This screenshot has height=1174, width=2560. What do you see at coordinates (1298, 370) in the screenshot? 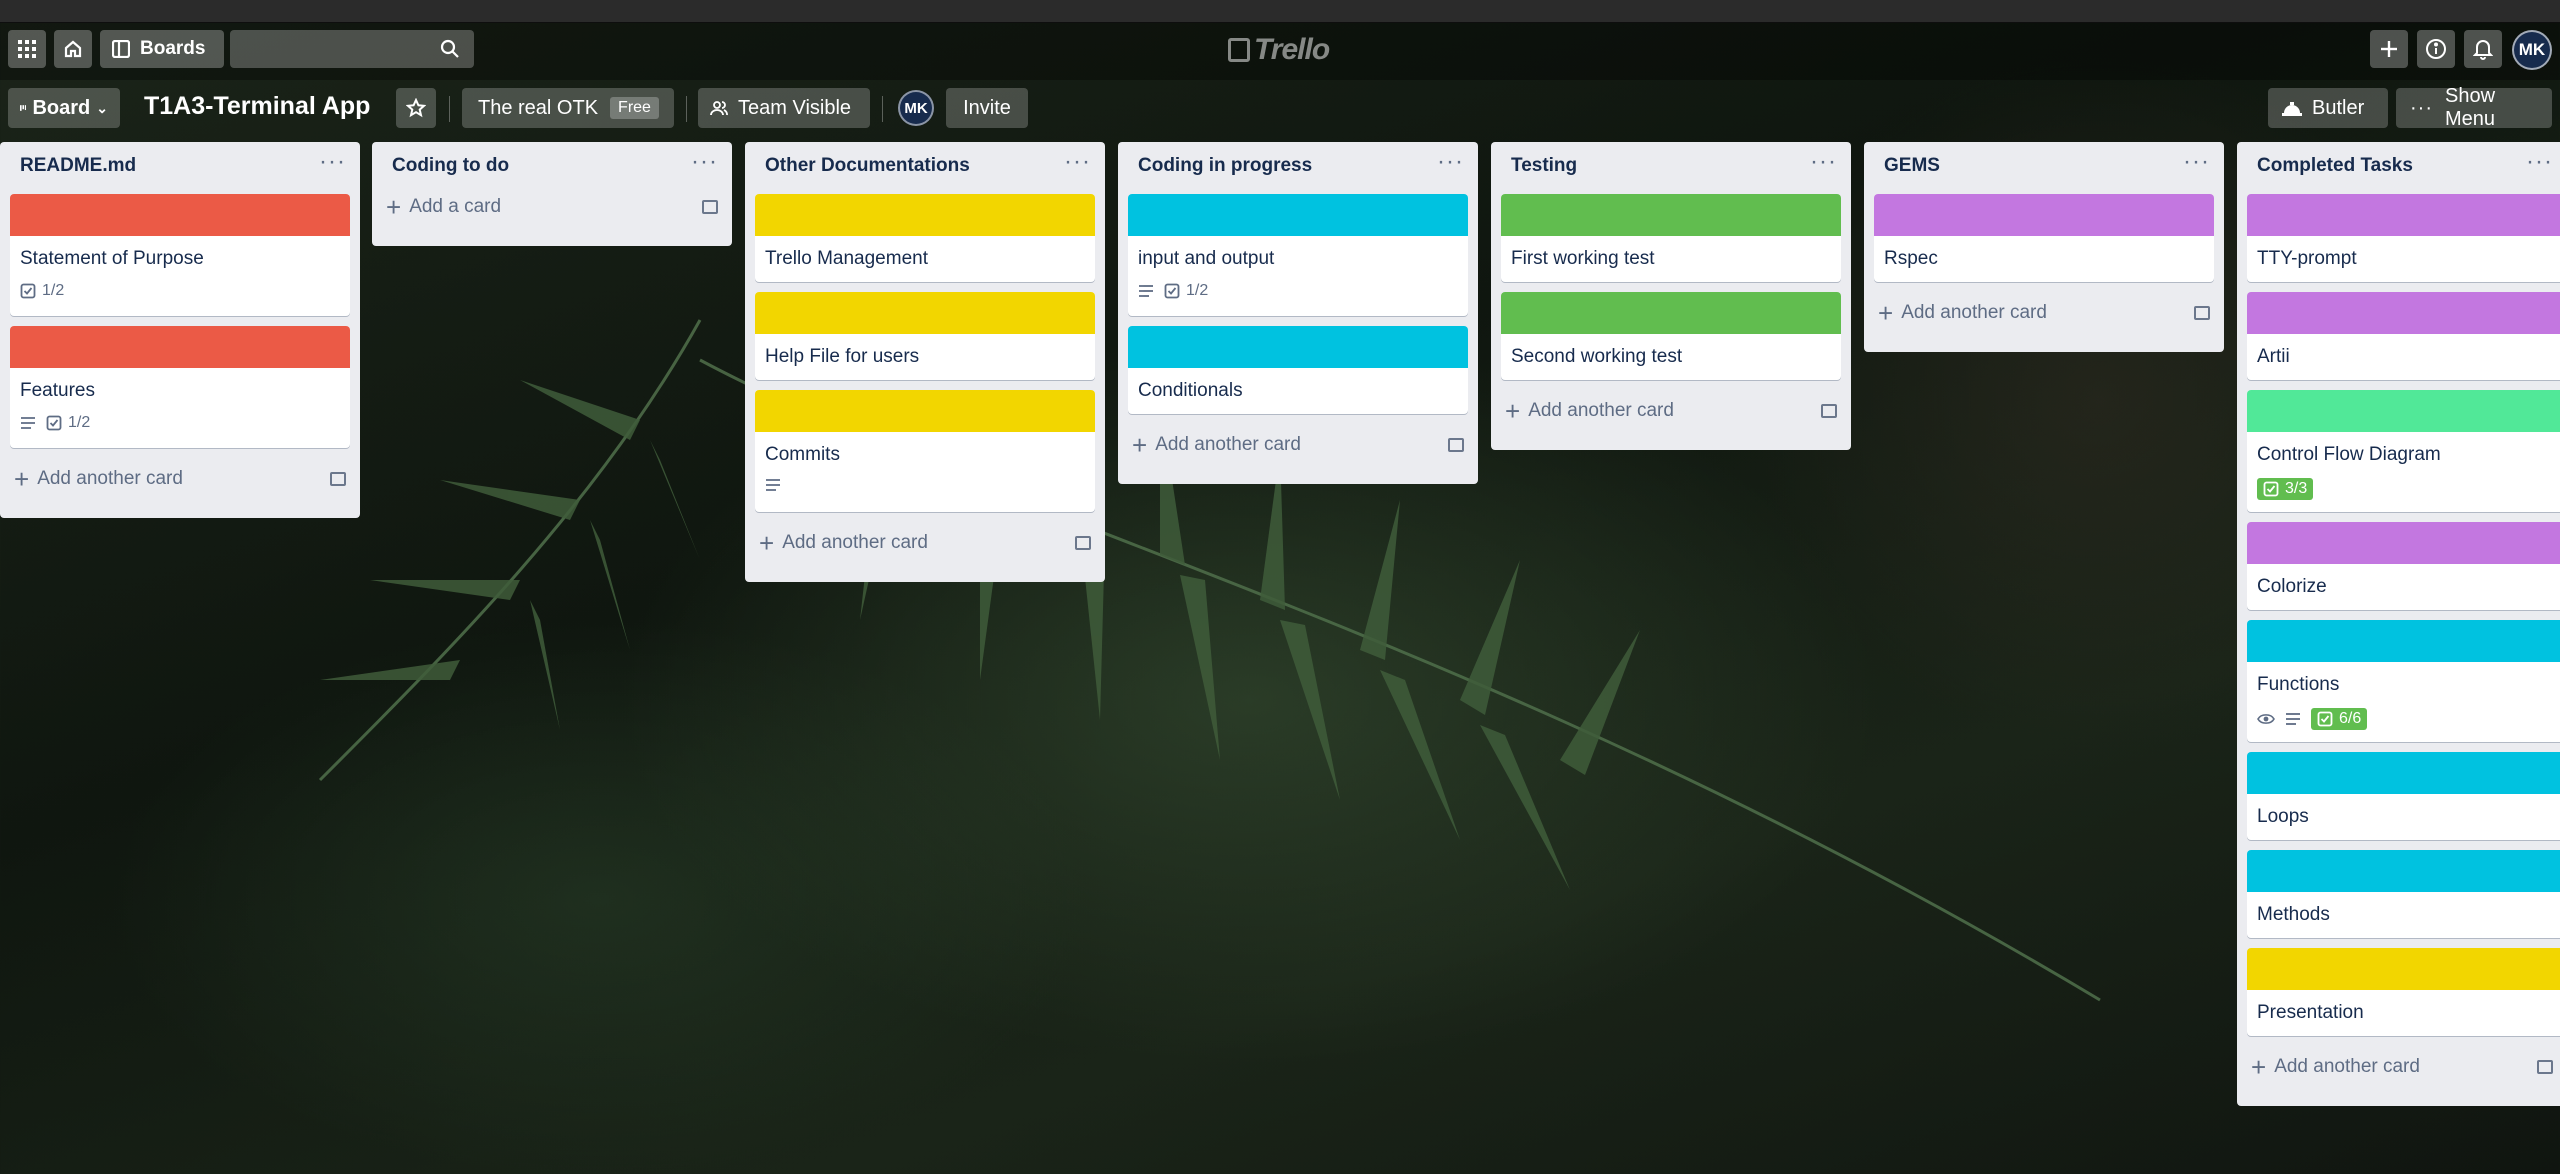
I see `card: Conditionals` at bounding box center [1298, 370].